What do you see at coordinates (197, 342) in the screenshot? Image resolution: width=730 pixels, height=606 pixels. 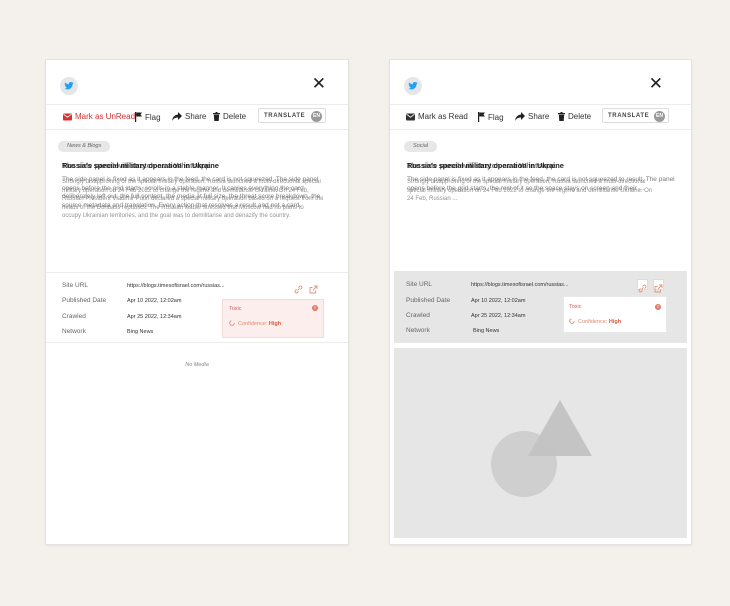 I see `divider` at bounding box center [197, 342].